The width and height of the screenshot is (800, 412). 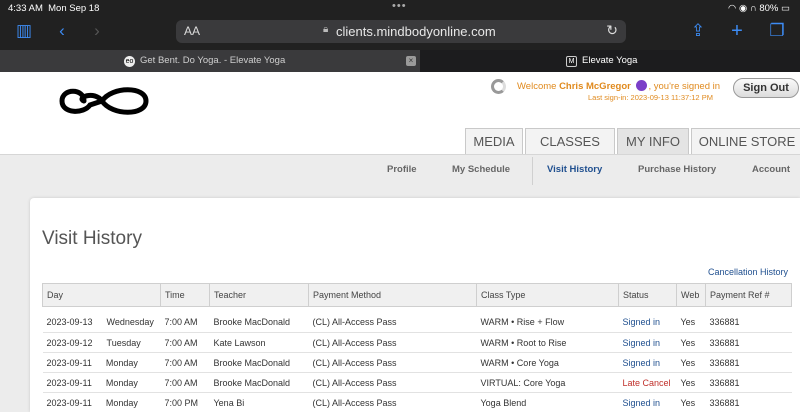 I want to click on col-payment-ref: Payment Ref #, so click(x=748, y=295).